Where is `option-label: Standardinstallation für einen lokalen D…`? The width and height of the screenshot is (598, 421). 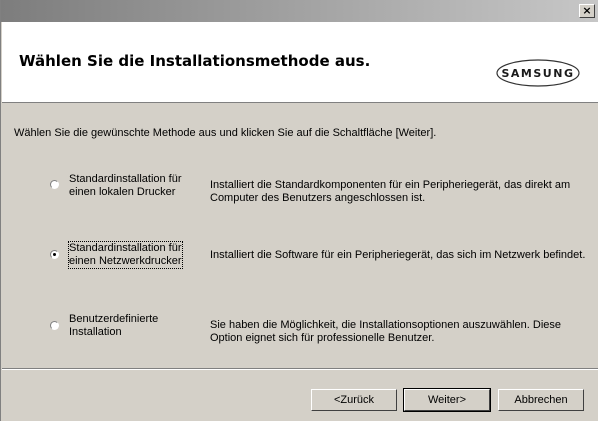 option-label: Standardinstallation für einen lokalen D… is located at coordinates (125, 185).